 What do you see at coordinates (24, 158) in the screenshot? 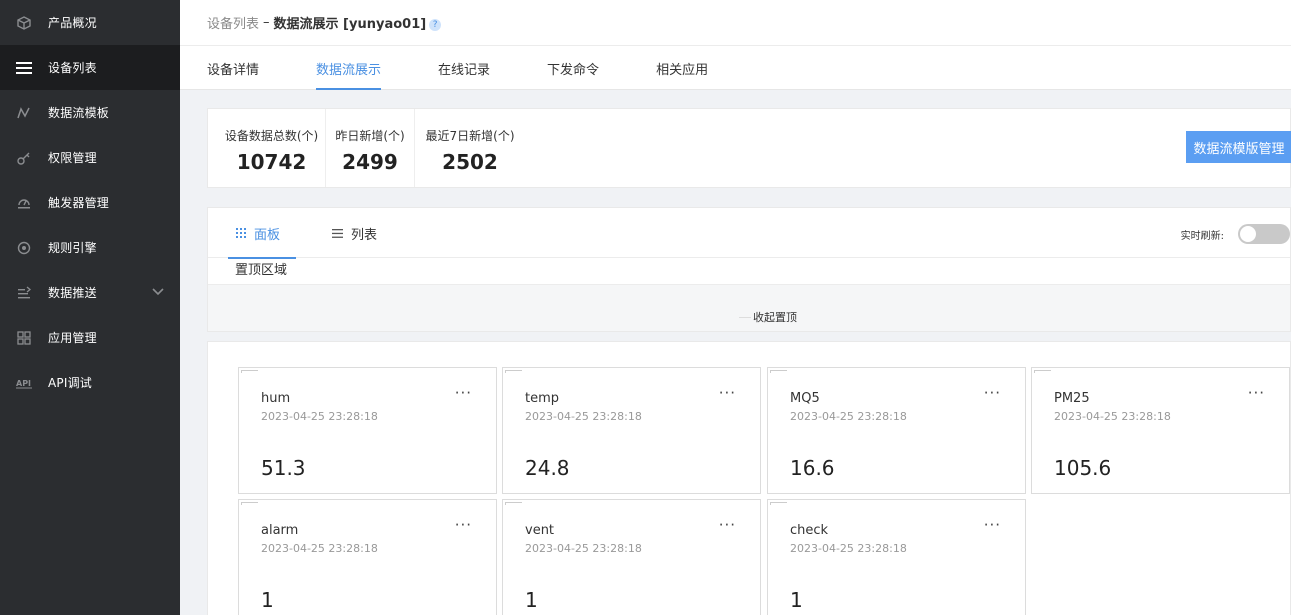
I see `key-icon` at bounding box center [24, 158].